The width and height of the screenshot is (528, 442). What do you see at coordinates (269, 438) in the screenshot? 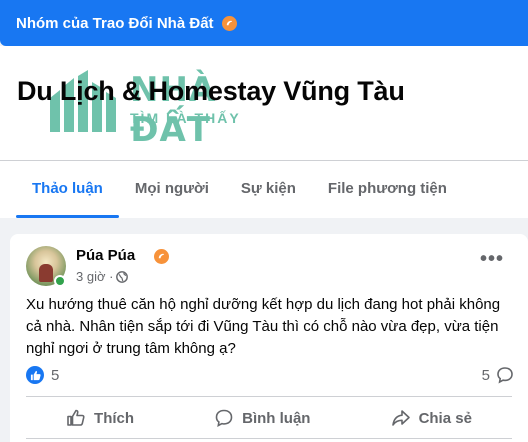
I see `bottom-divider` at bounding box center [269, 438].